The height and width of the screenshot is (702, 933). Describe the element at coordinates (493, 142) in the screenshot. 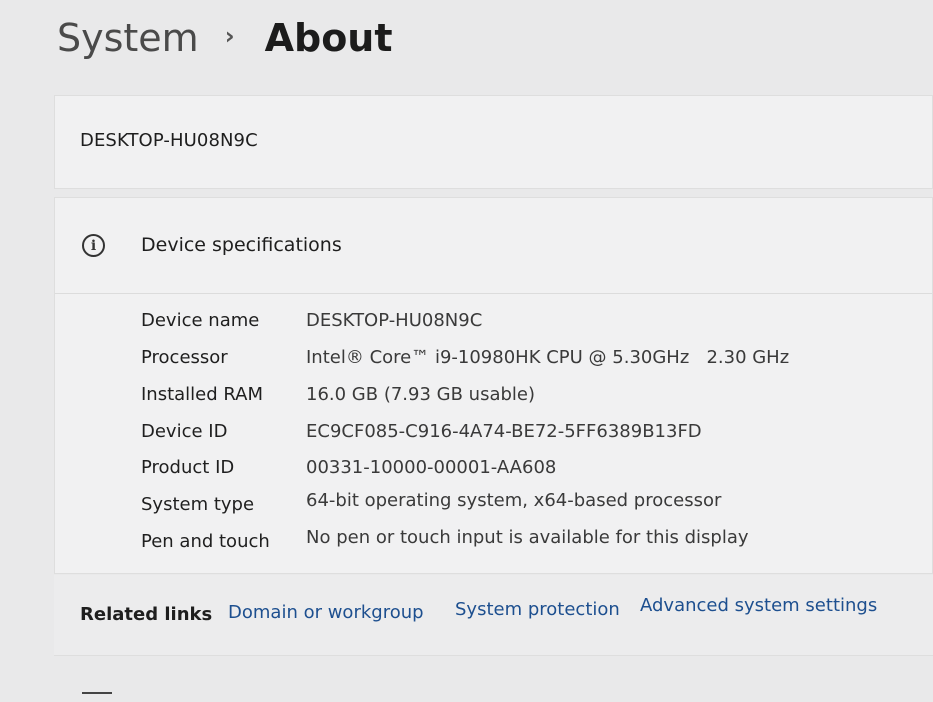

I see `device-name-card: DESKTOP-HU08N9C` at that location.